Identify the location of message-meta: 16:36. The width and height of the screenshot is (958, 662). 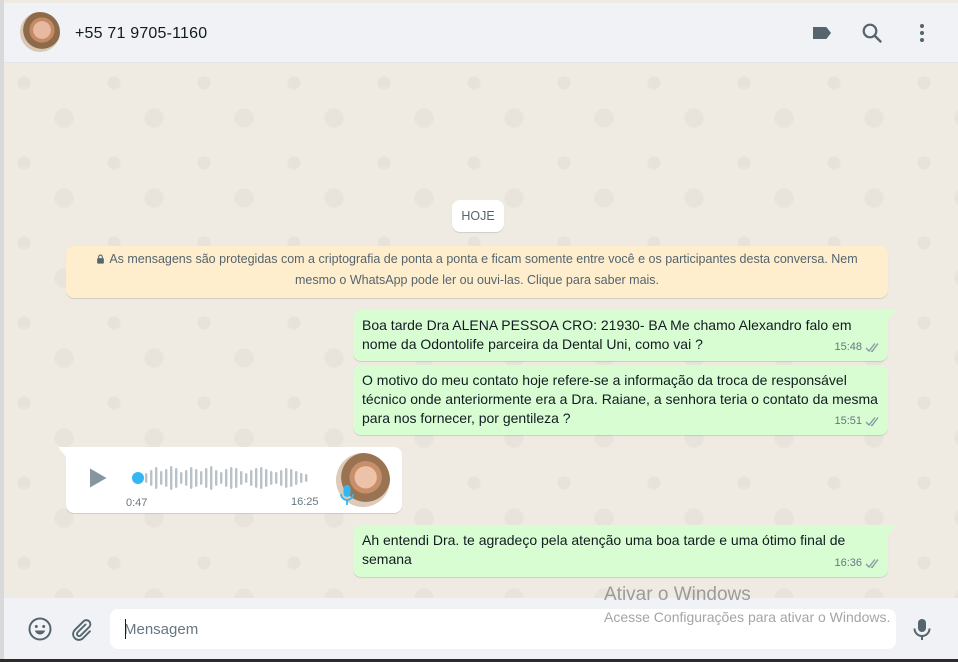
(857, 563).